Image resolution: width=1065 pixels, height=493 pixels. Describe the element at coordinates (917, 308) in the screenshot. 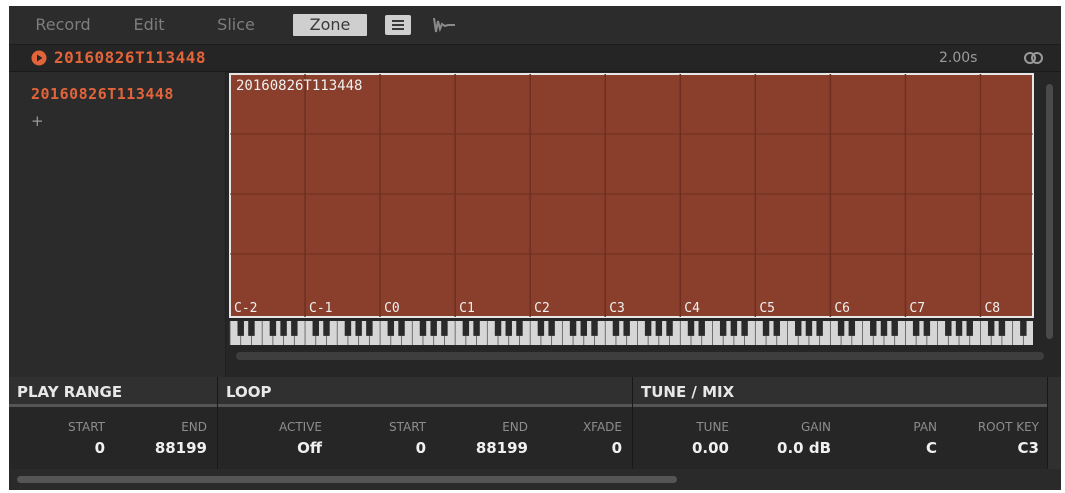

I see `octave-label: C7` at that location.